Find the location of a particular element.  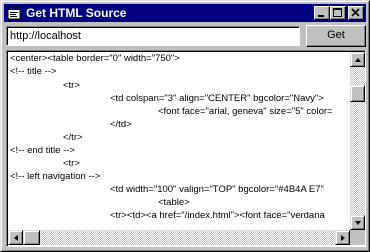

scroll-up-button is located at coordinates (357, 59).